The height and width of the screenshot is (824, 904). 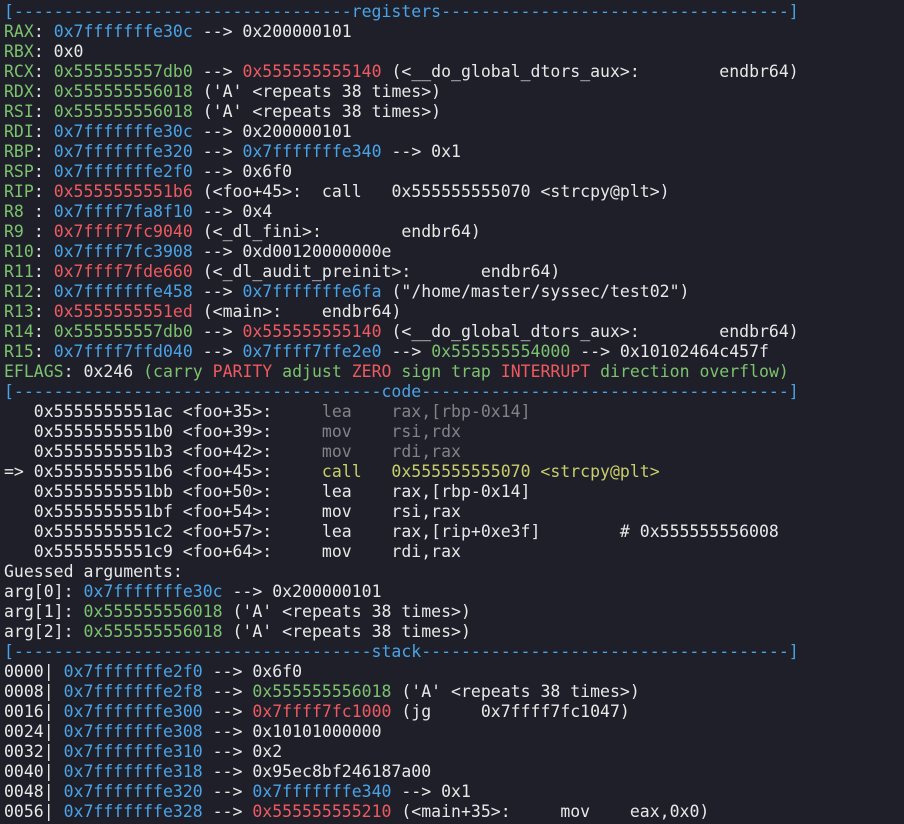 I want to click on text-segment: arg[0]:, so click(x=44, y=591).